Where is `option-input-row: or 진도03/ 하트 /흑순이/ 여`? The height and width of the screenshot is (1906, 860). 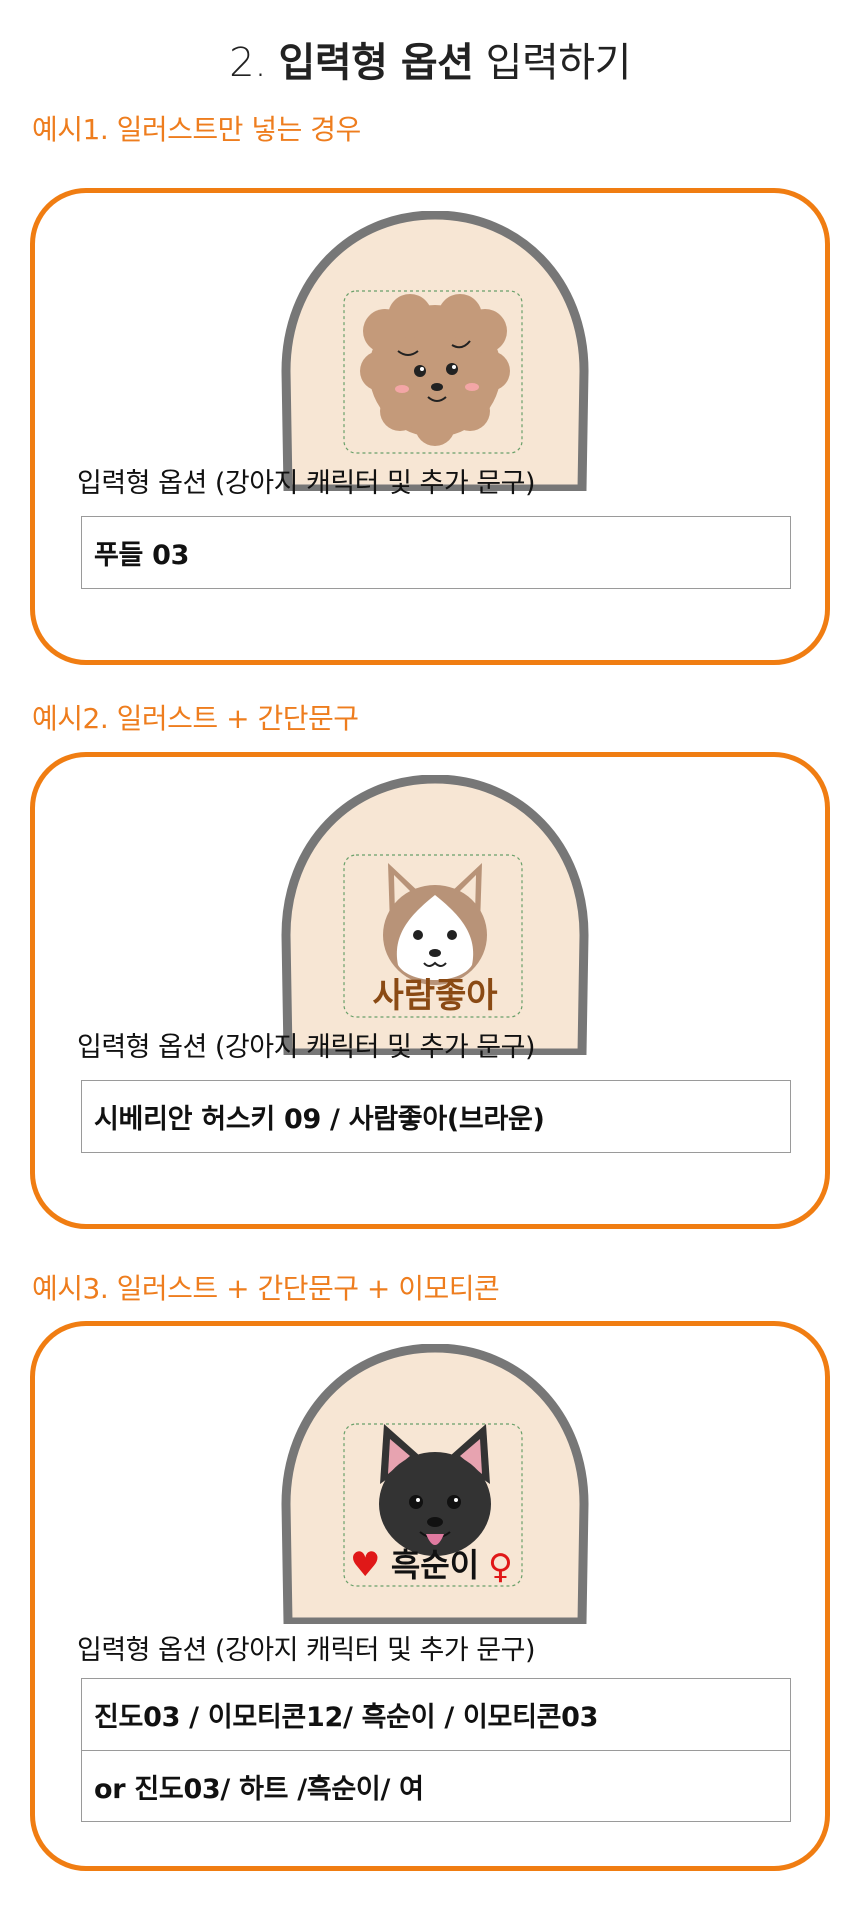 option-input-row: or 진도03/ 하트 /흑순이/ 여 is located at coordinates (436, 1785).